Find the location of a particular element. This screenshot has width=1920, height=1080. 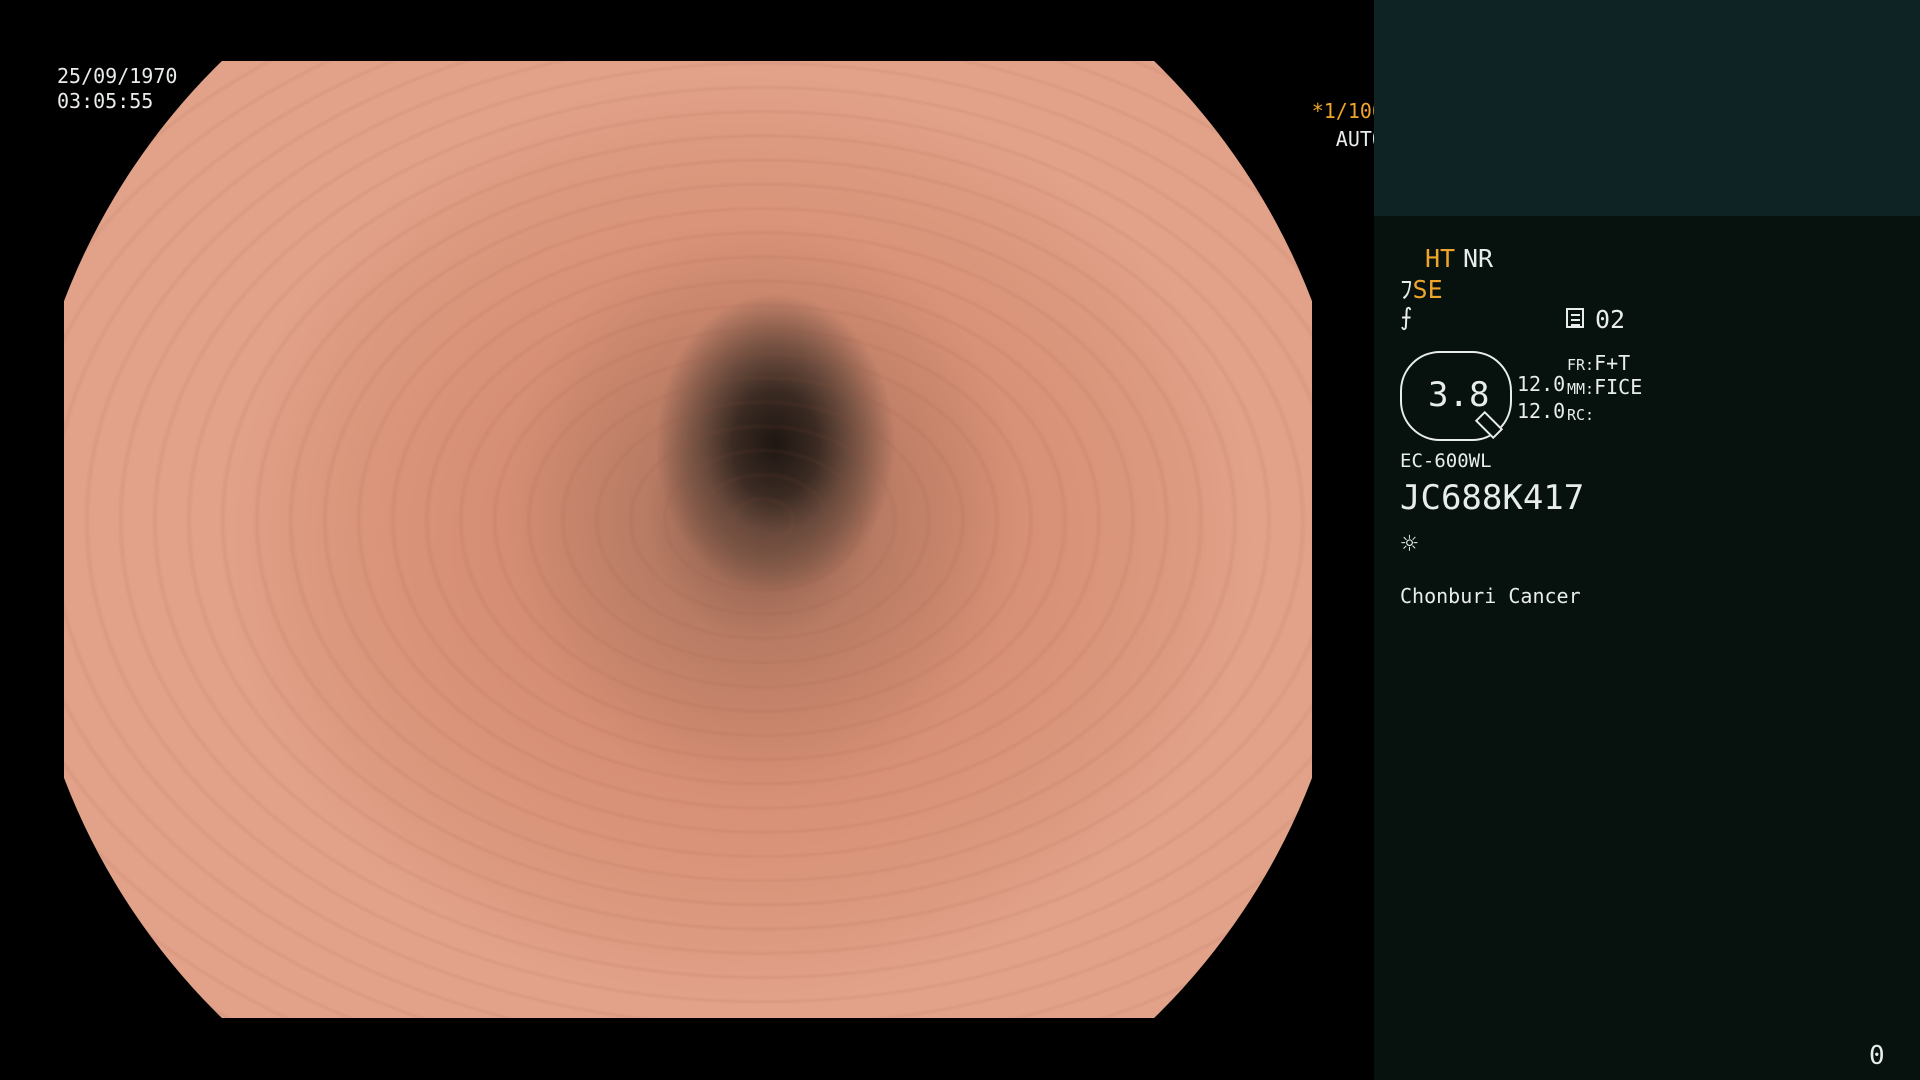

info-panel-header is located at coordinates (1647, 108).